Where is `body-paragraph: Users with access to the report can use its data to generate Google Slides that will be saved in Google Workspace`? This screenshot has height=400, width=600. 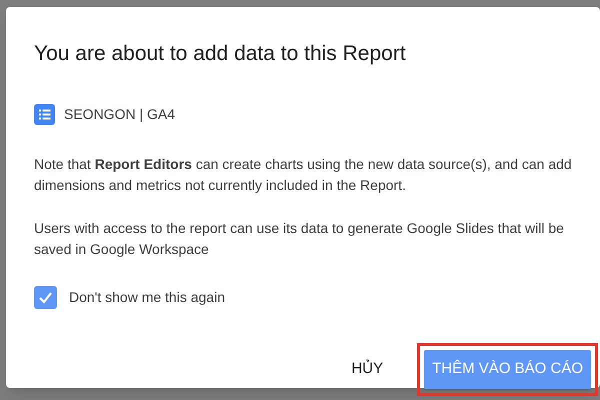 body-paragraph: Users with access to the report can use its data to generate Google Slides that will be saved in Google Workspace is located at coordinates (299, 239).